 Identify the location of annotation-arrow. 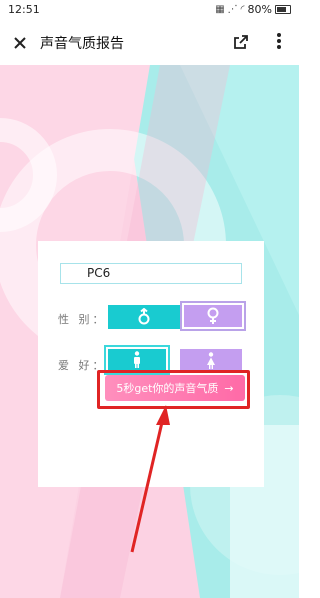
(150, 479).